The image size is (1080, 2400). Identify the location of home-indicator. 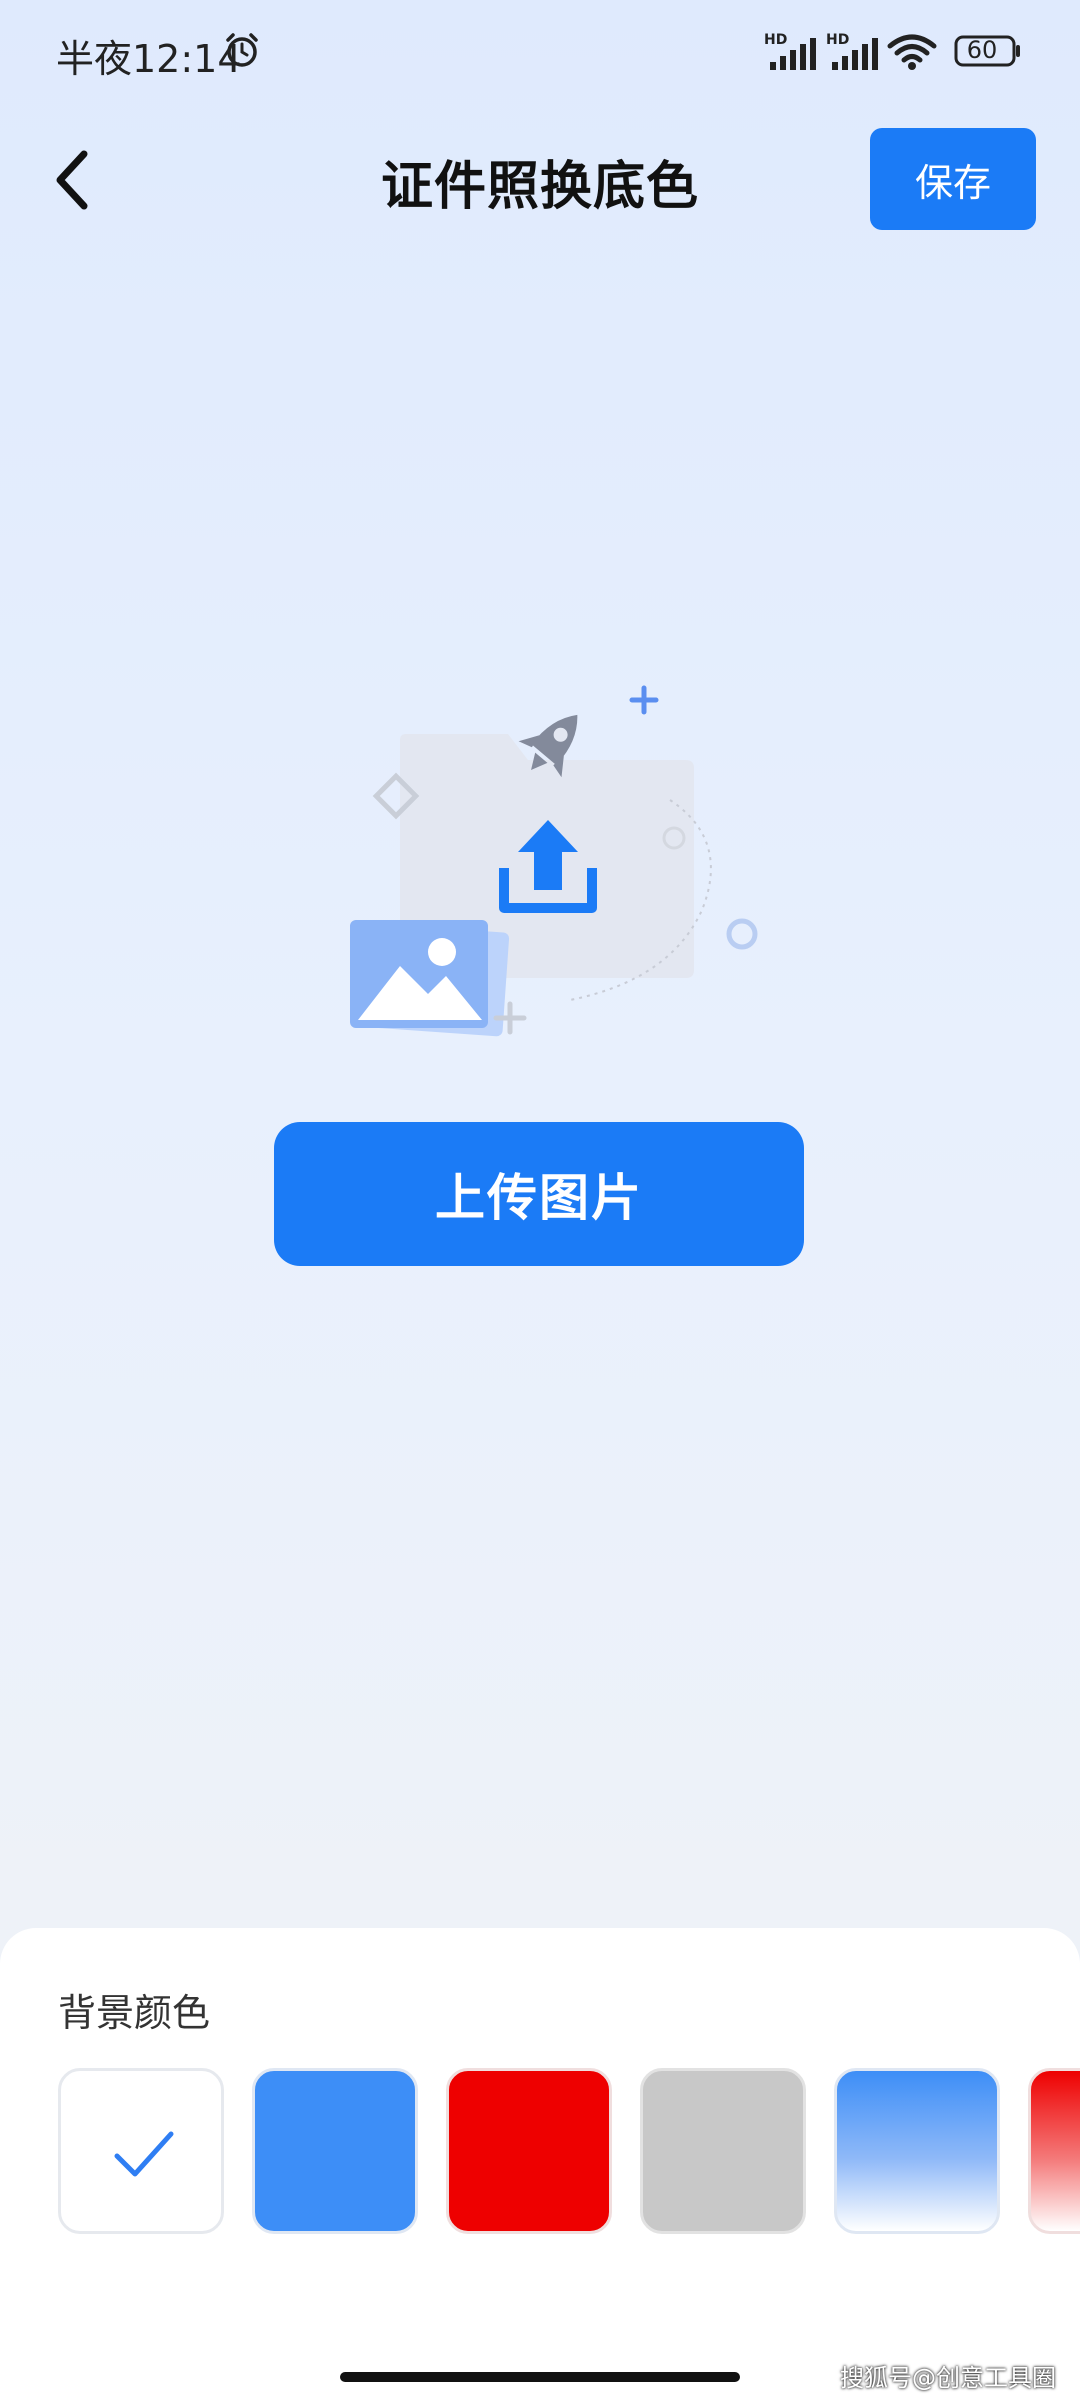
(540, 2377).